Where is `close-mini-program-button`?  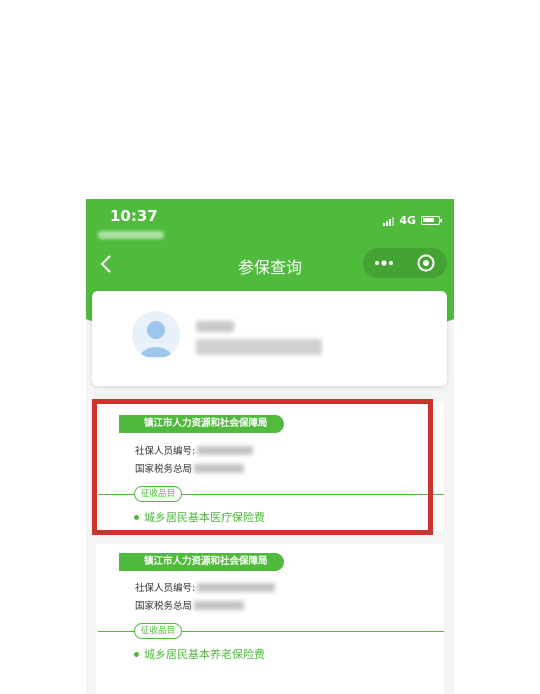 close-mini-program-button is located at coordinates (426, 263).